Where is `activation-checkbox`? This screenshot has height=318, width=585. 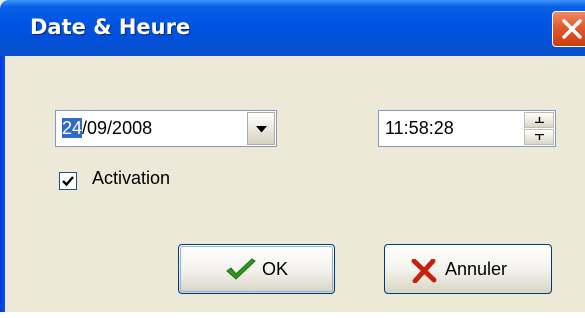
activation-checkbox is located at coordinates (68, 181).